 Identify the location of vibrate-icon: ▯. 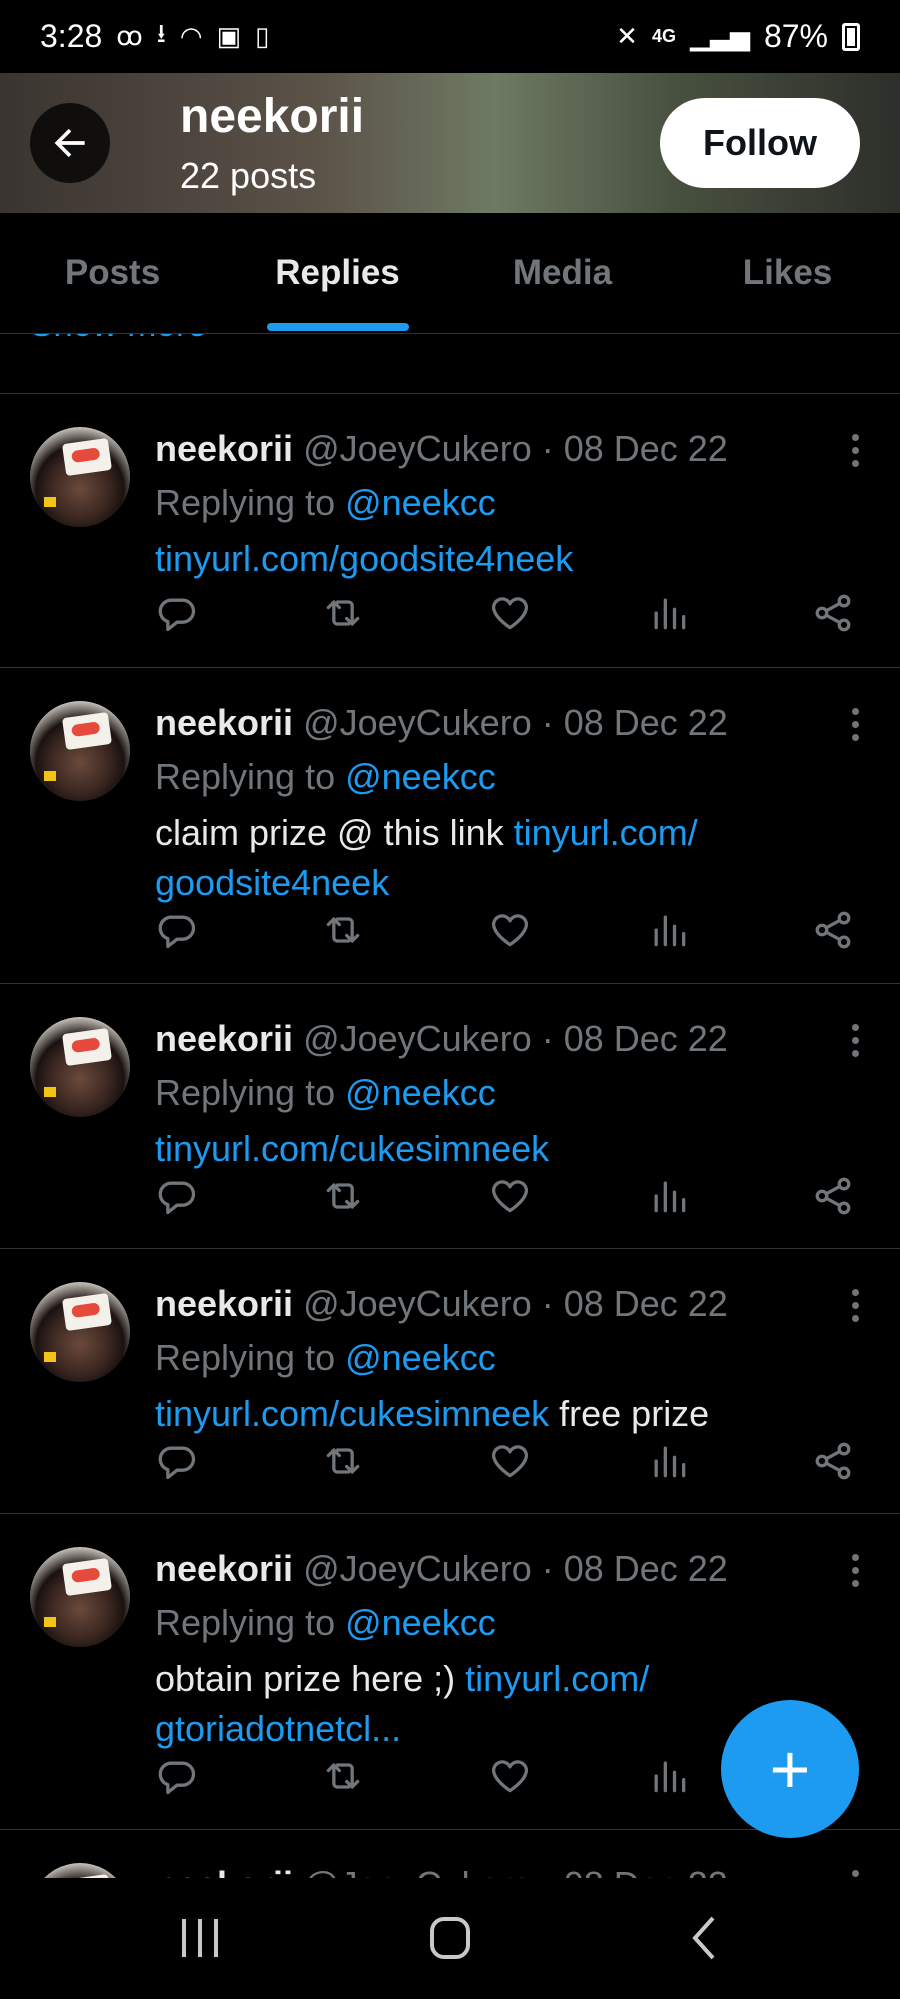
(262, 36).